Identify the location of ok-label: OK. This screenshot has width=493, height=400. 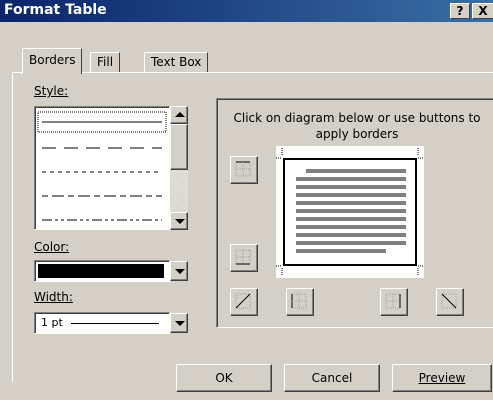
(224, 378).